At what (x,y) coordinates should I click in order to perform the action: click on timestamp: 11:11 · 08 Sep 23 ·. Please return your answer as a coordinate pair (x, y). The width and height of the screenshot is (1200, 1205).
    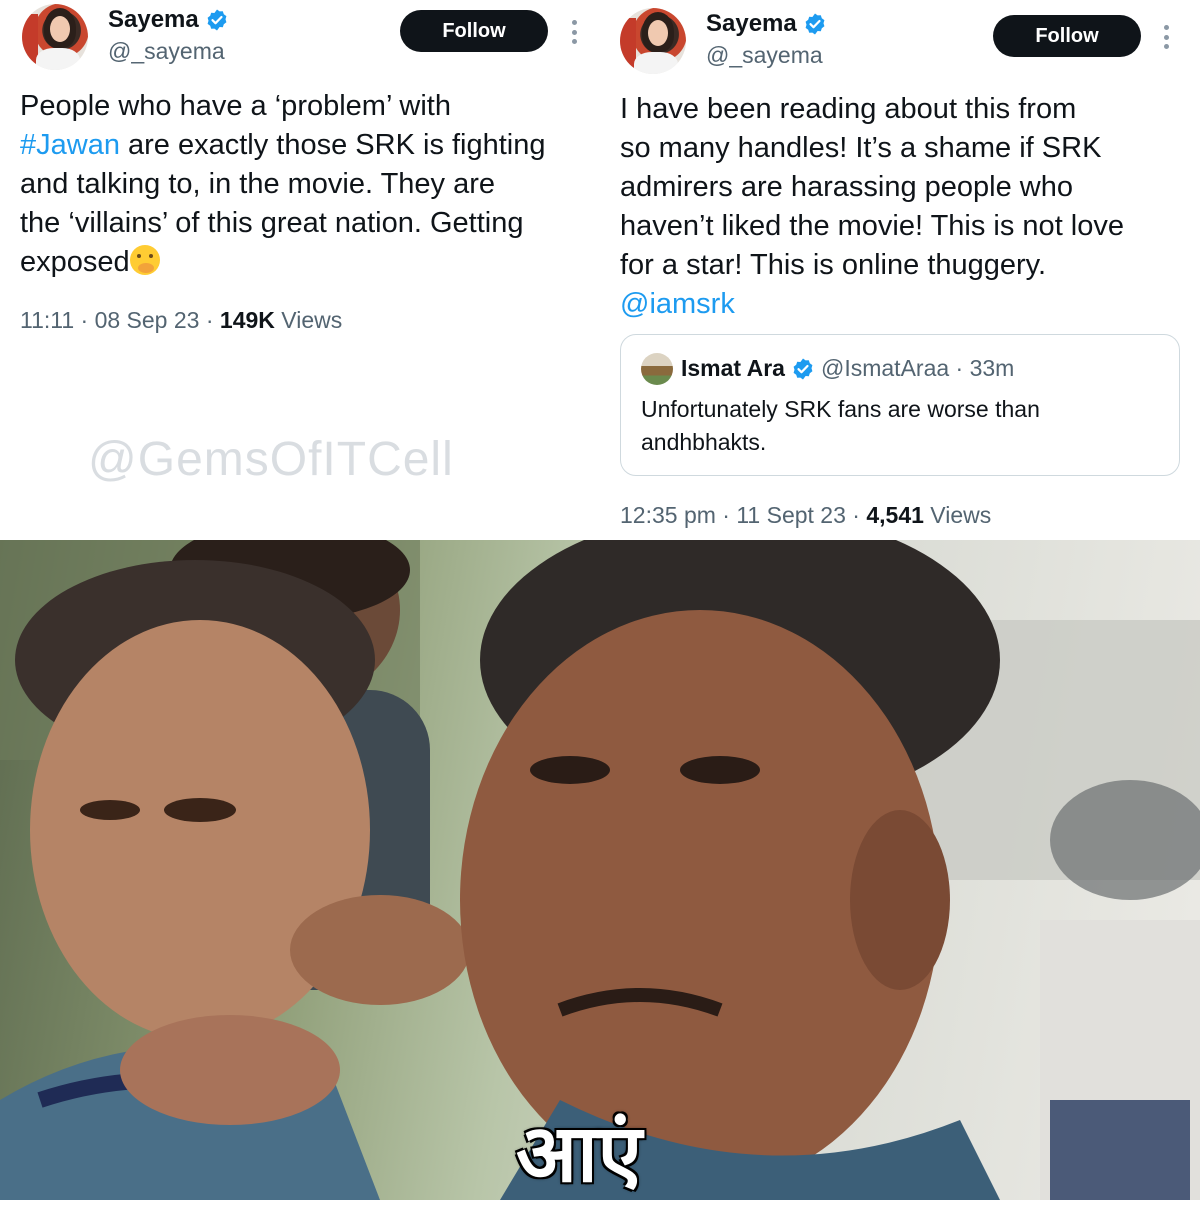
    Looking at the image, I should click on (120, 320).